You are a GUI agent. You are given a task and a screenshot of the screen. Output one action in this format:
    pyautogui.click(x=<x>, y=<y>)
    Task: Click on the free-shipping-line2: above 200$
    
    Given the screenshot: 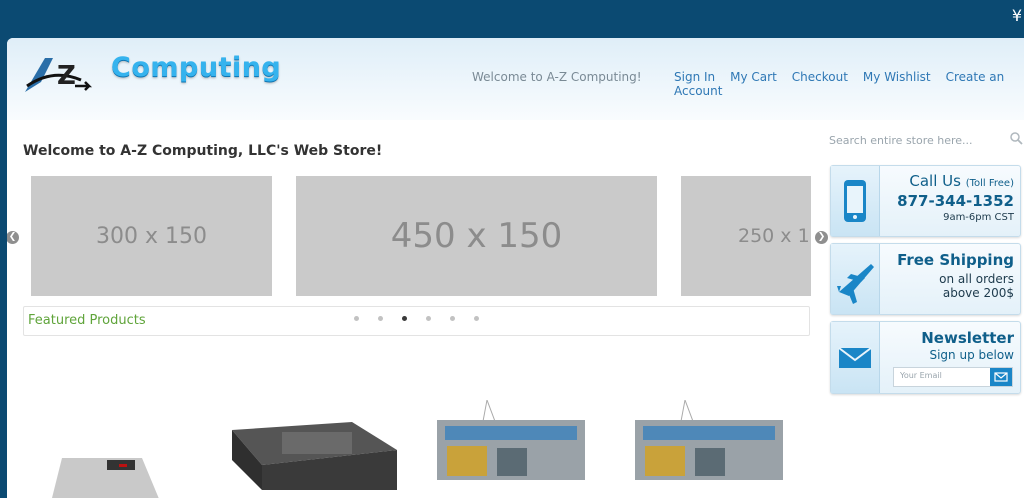 What is the action you would take?
    pyautogui.click(x=978, y=293)
    